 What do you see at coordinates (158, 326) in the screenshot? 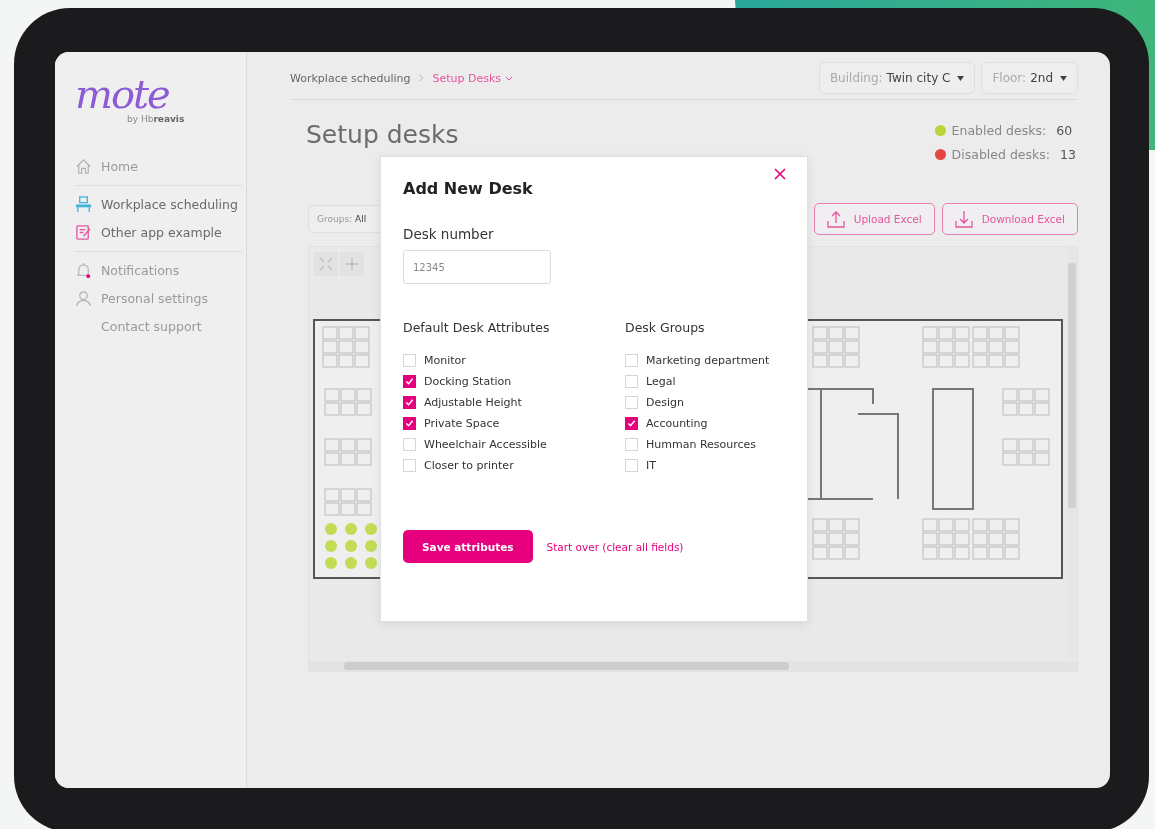
I see `sidebar-item: Contact support` at bounding box center [158, 326].